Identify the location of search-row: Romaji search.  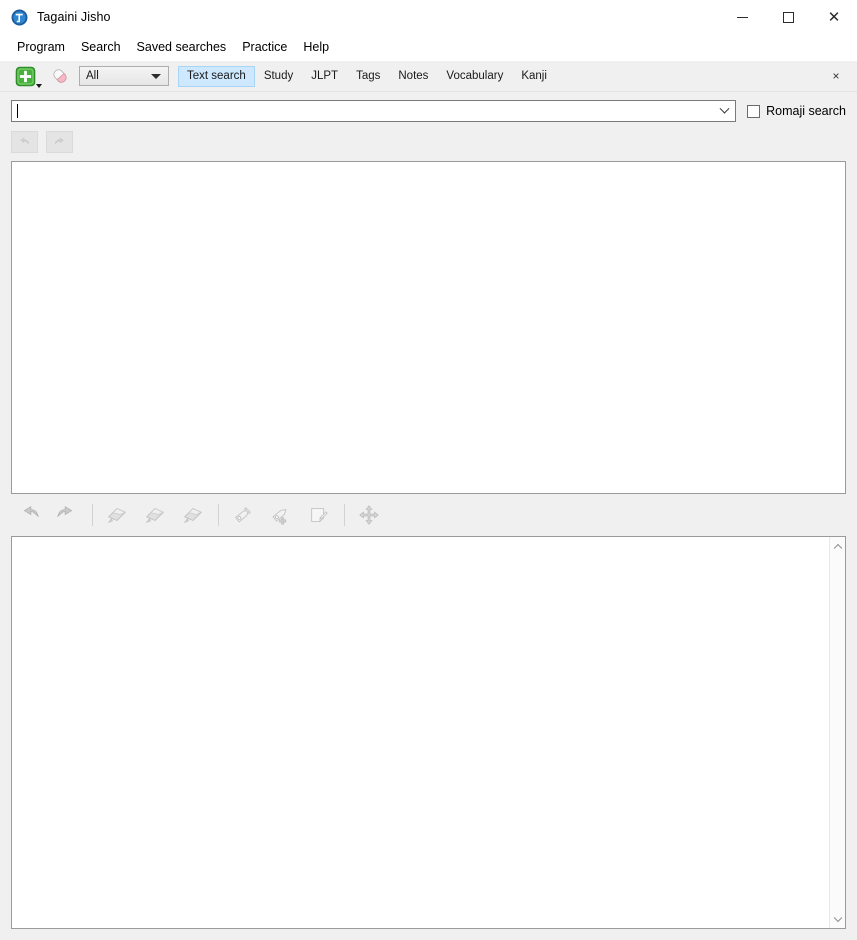
(428, 108).